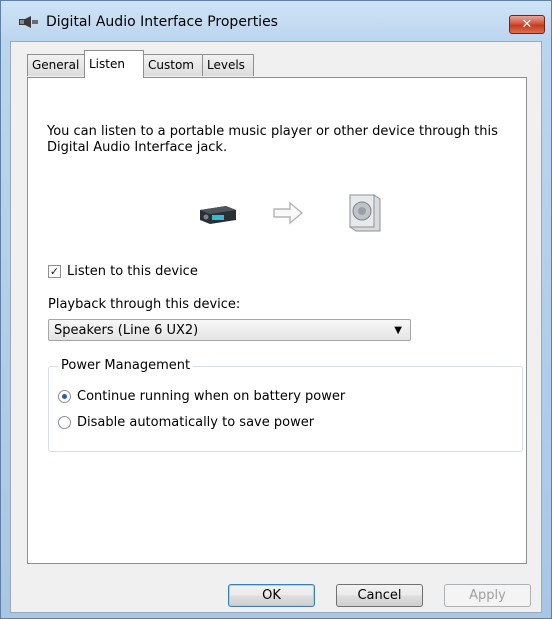  Describe the element at coordinates (144, 304) in the screenshot. I see `playback-label: Playback through this device:` at that location.